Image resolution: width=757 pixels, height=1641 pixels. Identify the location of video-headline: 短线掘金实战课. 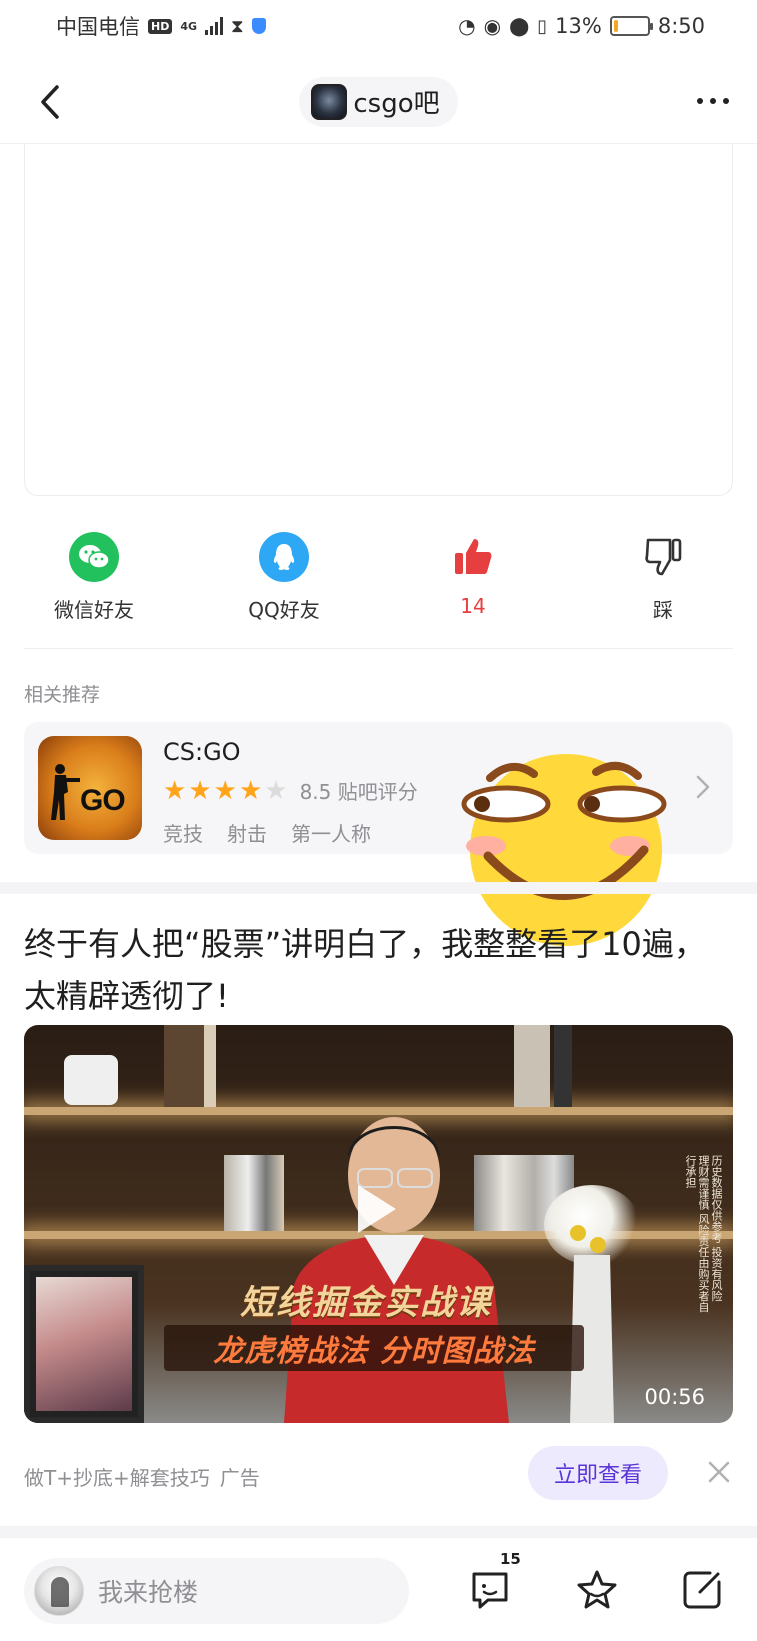
(366, 1303).